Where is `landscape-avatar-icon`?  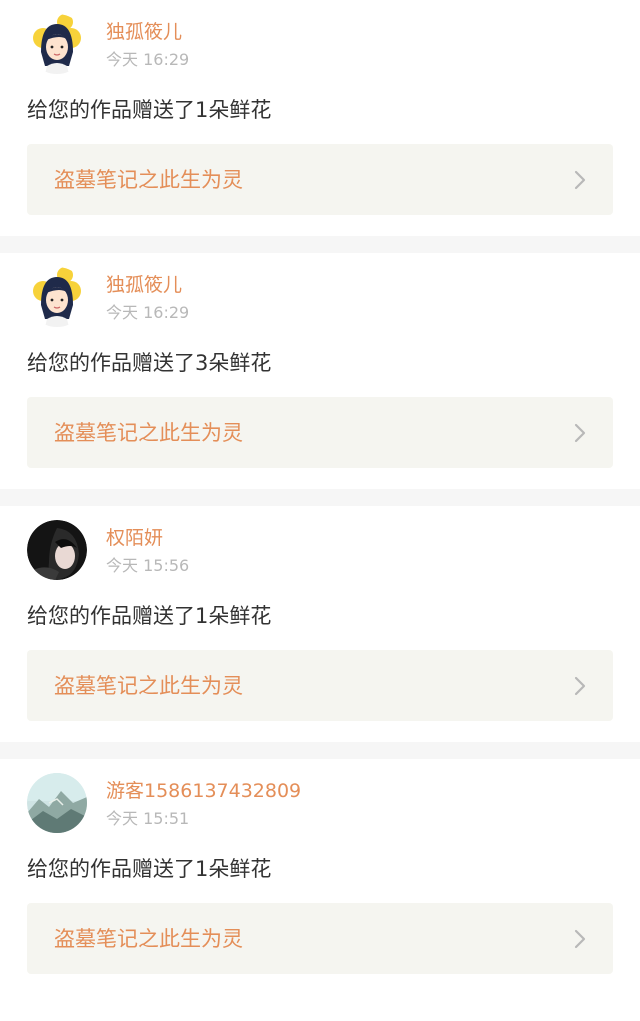 landscape-avatar-icon is located at coordinates (57, 803).